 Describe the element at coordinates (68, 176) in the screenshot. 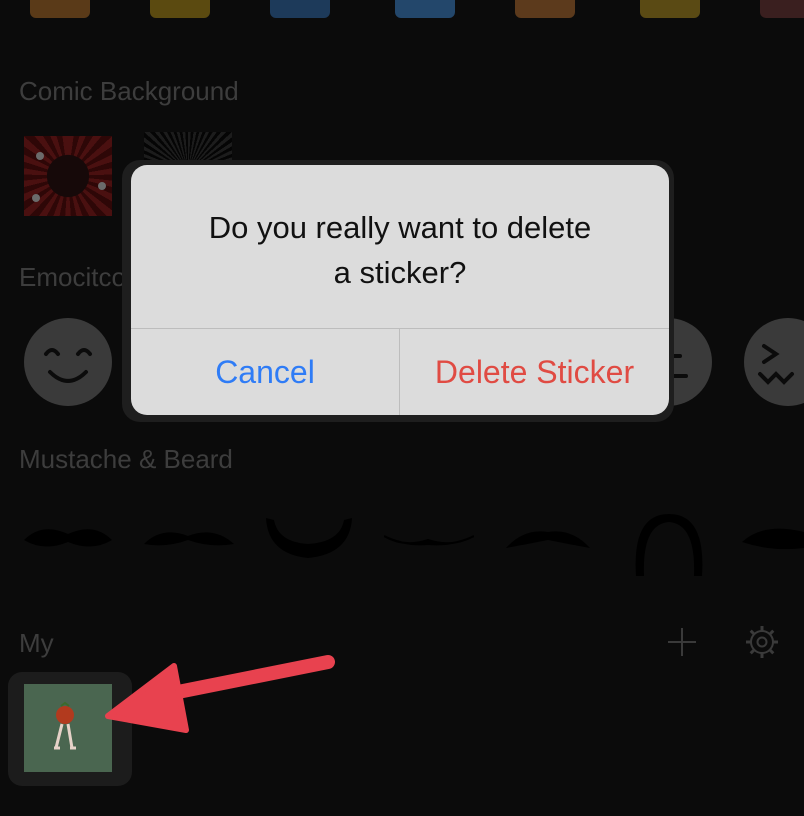

I see `comic-background-thumbnail` at that location.